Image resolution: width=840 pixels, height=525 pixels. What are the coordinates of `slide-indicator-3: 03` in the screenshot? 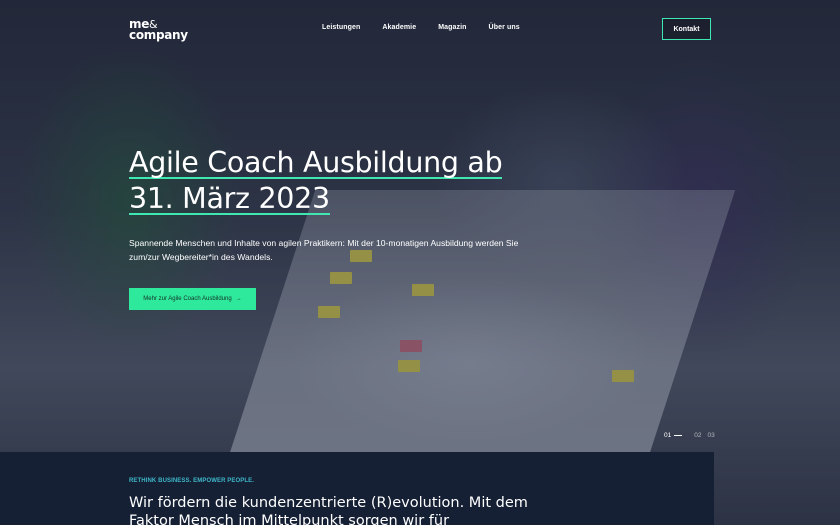 It's located at (710, 435).